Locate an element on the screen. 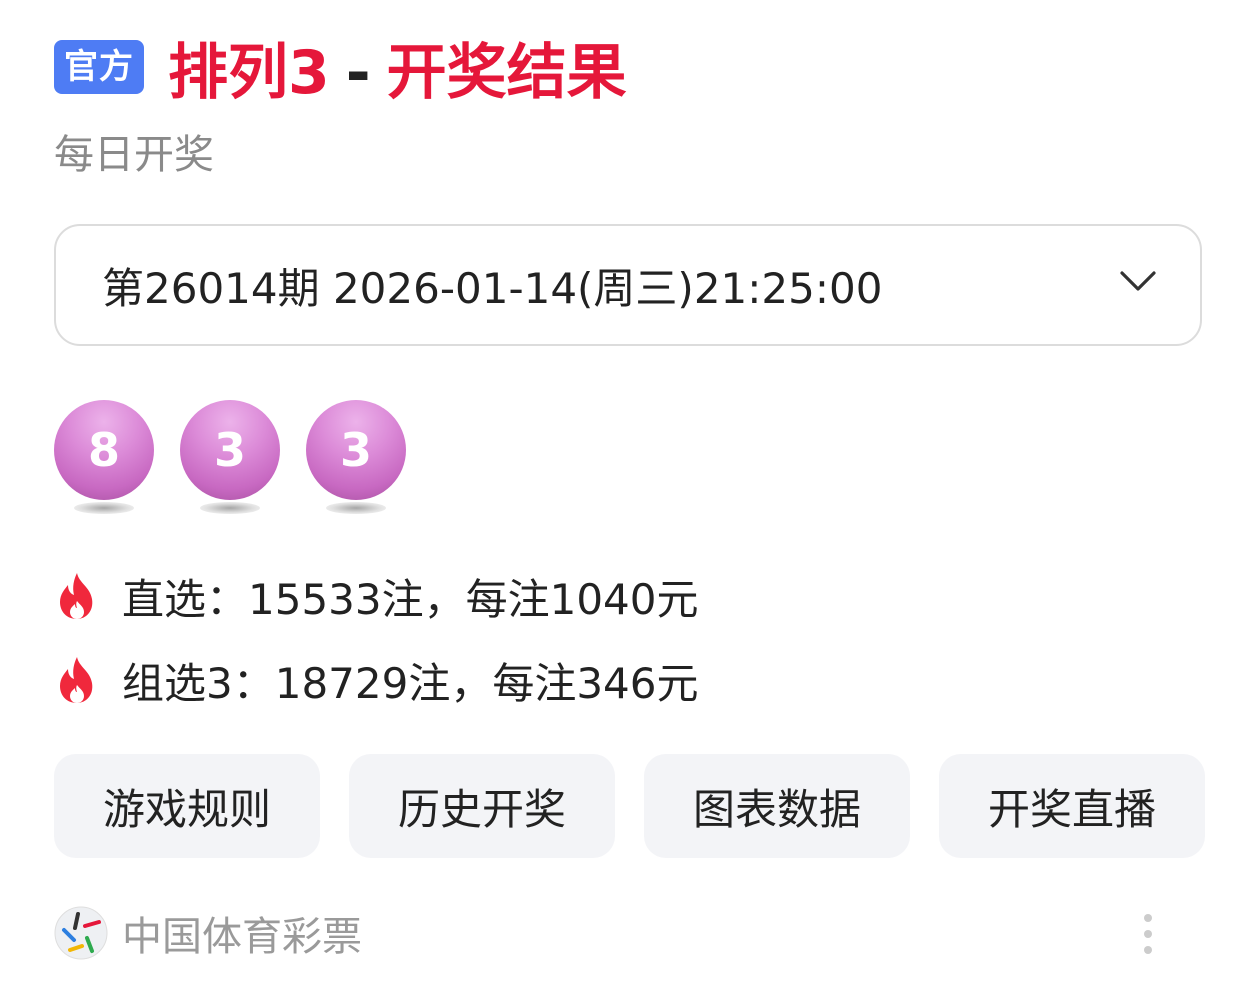 The image size is (1260, 991). prize-text: 直选：15533注，每注1040元 is located at coordinates (410, 599).